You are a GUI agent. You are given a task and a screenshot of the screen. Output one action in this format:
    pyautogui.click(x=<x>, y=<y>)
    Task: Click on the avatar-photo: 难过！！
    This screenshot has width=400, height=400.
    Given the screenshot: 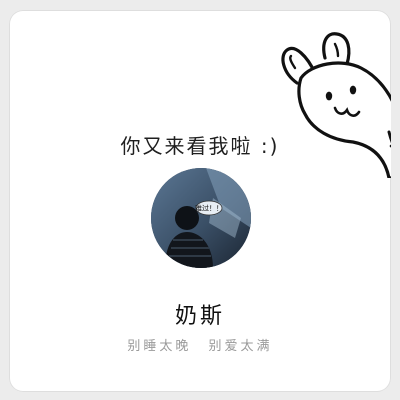 What is the action you would take?
    pyautogui.click(x=201, y=218)
    